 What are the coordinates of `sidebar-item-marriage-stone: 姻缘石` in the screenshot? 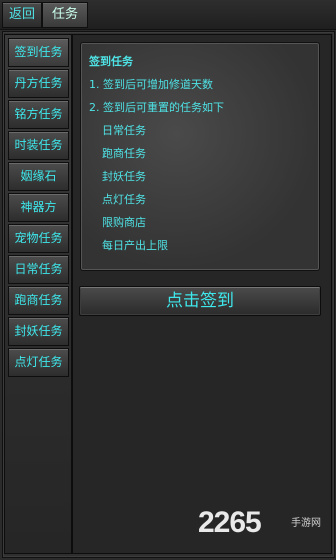 It's located at (38, 176).